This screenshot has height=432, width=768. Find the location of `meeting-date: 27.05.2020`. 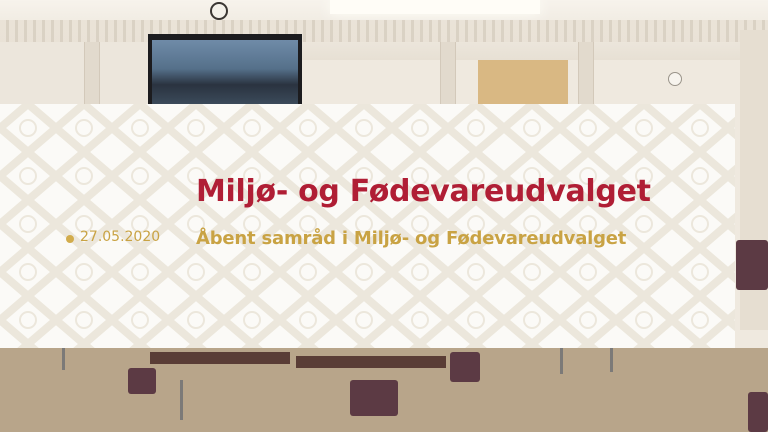

meeting-date: 27.05.2020 is located at coordinates (120, 237).